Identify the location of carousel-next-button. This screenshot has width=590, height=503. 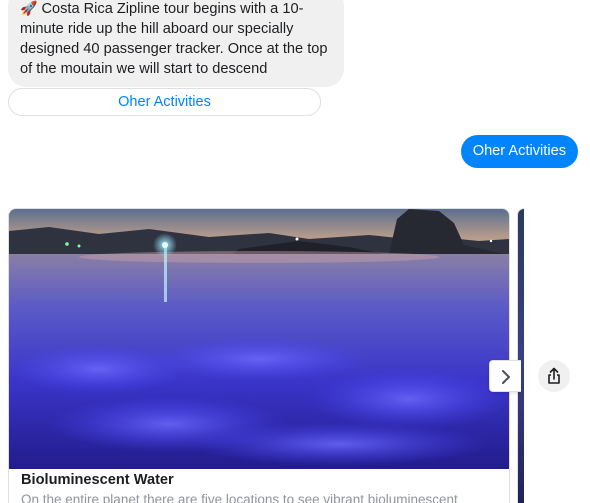
(505, 376).